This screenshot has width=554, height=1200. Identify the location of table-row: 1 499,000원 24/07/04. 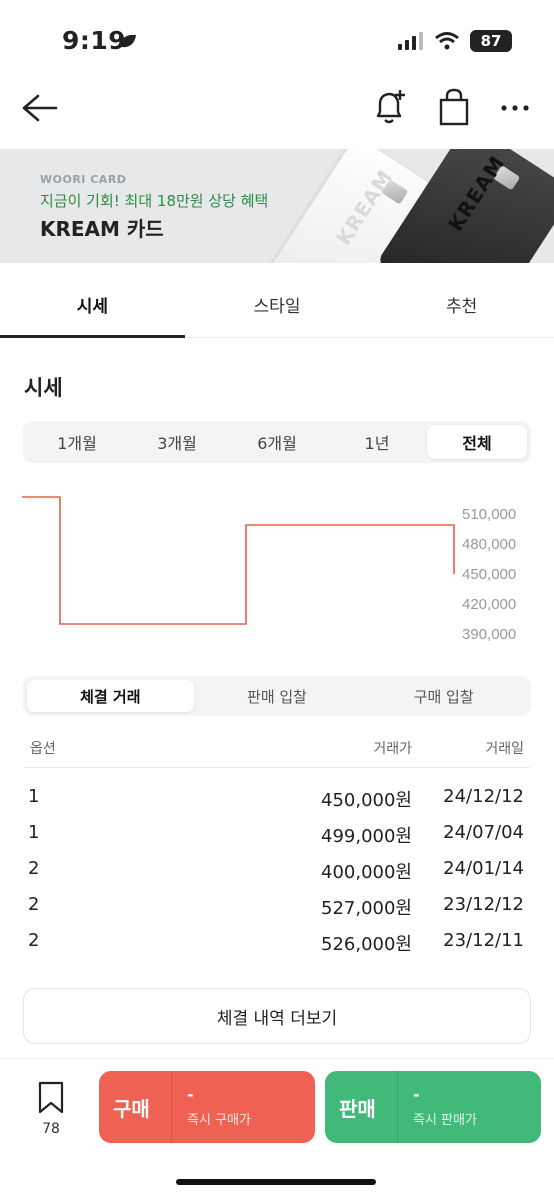
(277, 835).